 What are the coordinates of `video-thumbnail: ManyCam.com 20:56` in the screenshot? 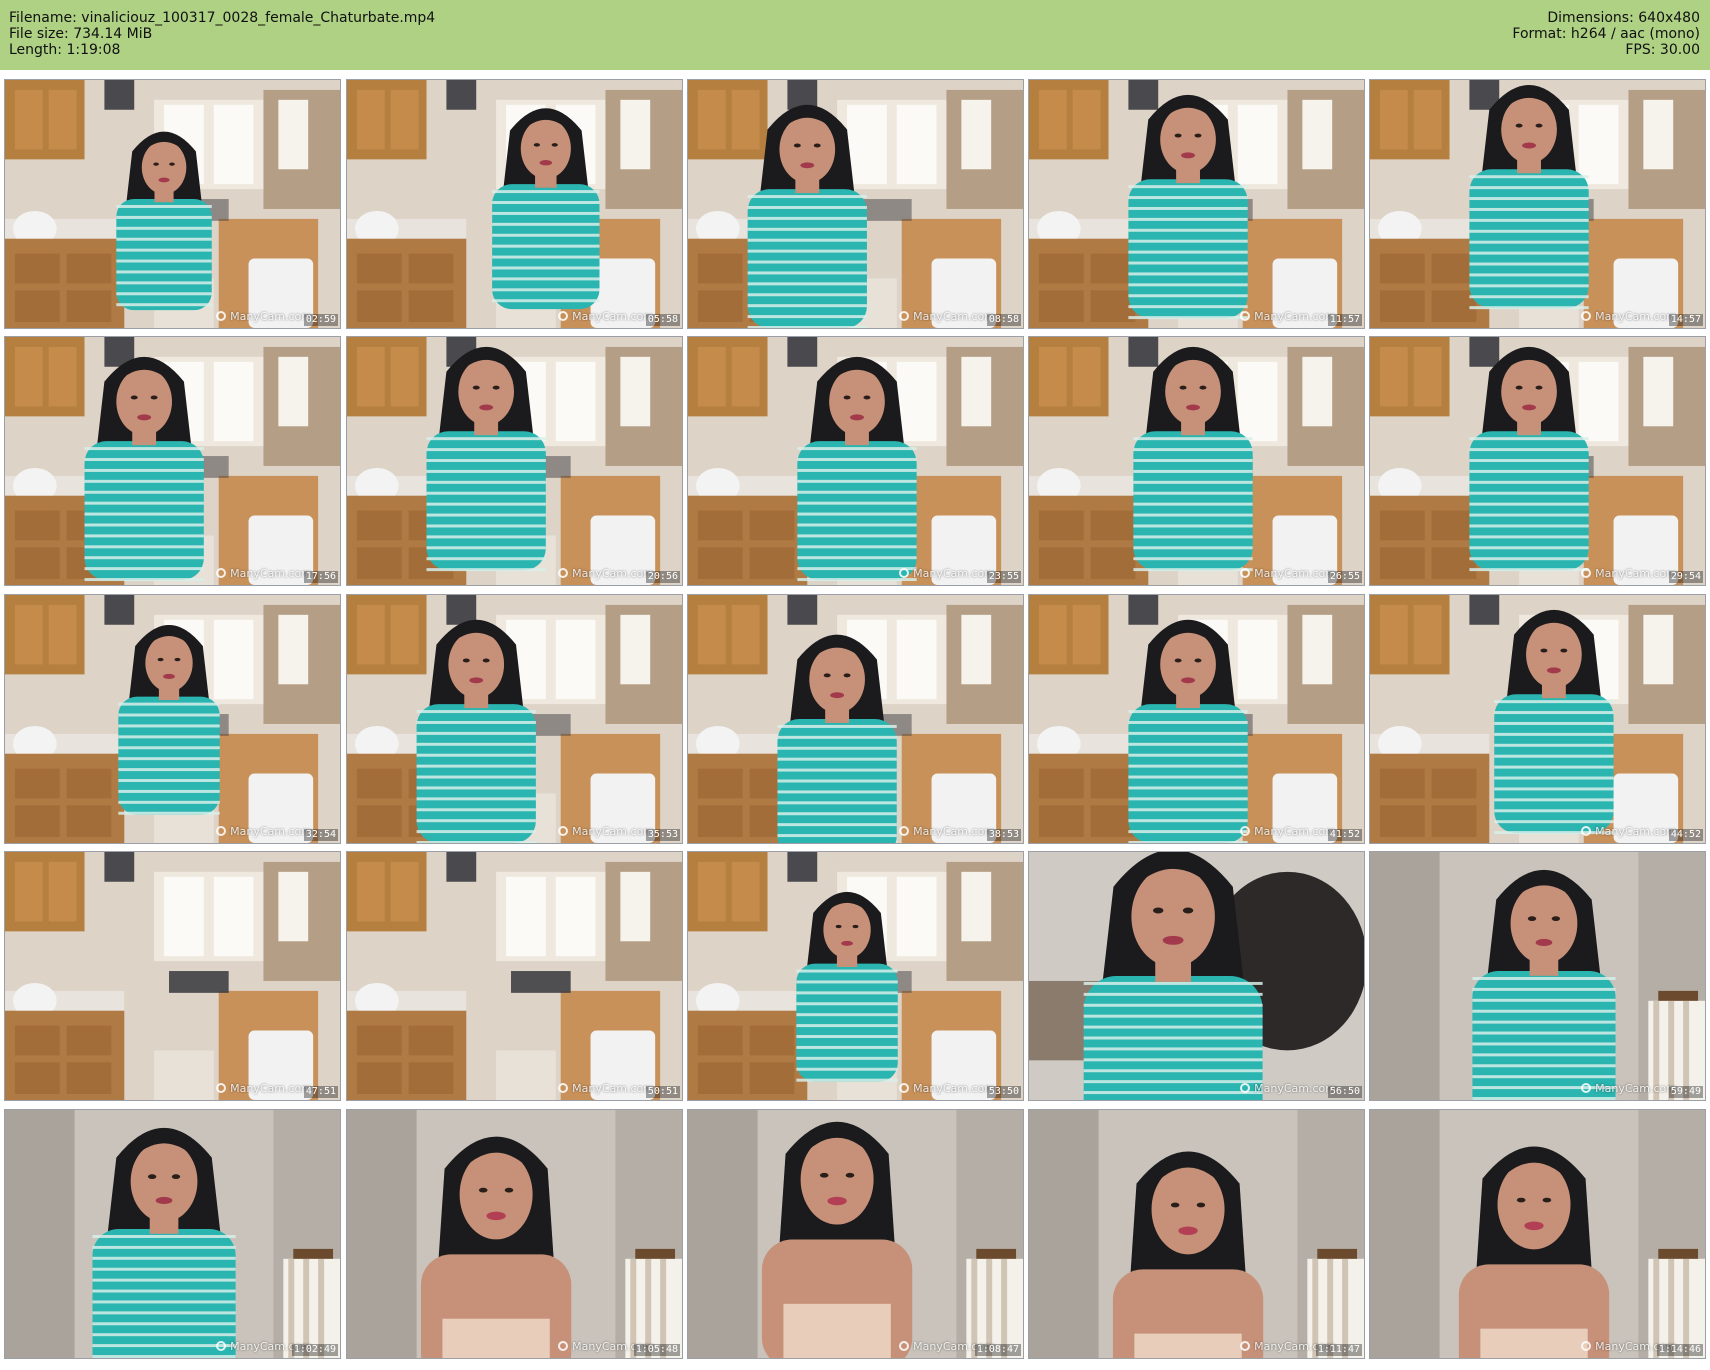 It's located at (514, 461).